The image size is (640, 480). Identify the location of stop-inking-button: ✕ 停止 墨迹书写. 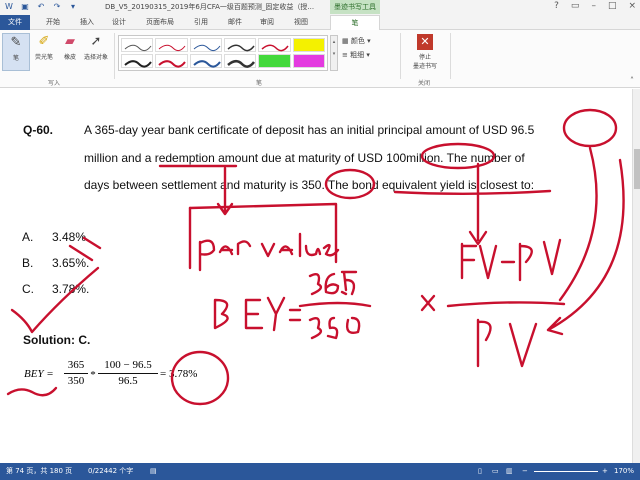
(425, 52).